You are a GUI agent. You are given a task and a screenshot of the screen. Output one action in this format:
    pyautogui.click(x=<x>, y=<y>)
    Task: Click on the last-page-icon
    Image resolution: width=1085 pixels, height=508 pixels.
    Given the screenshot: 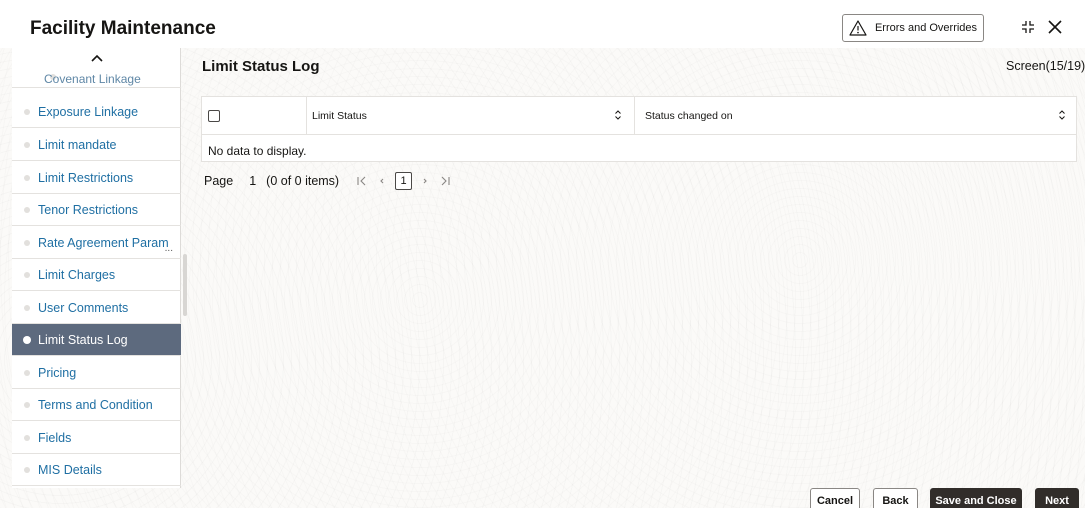 What is the action you would take?
    pyautogui.click(x=445, y=181)
    